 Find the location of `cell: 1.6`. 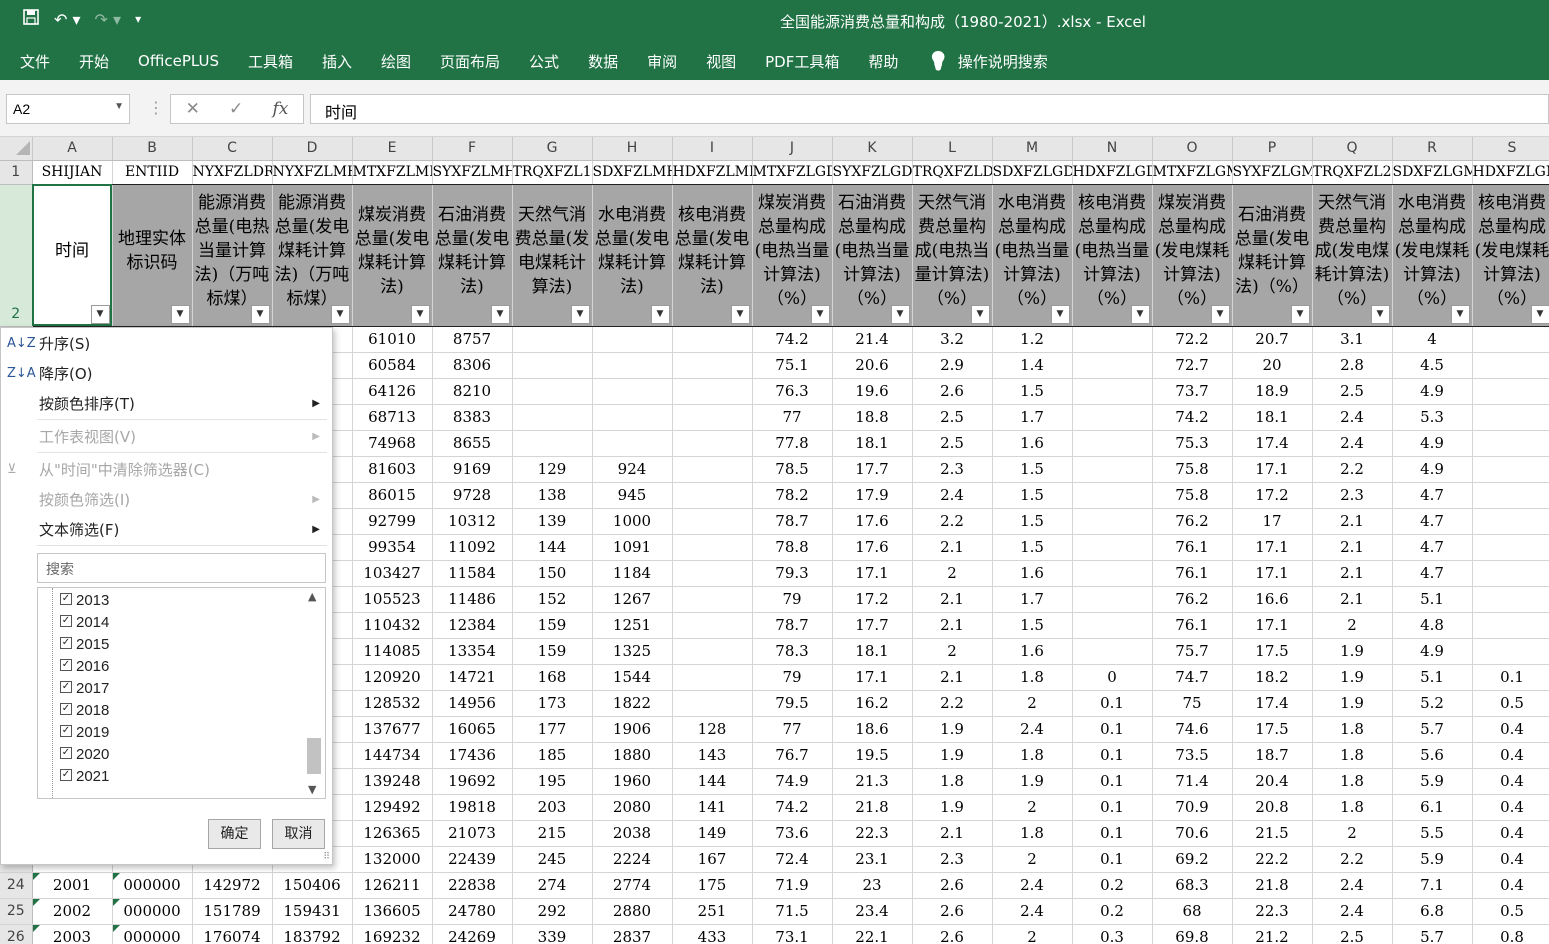

cell: 1.6 is located at coordinates (1032, 573).